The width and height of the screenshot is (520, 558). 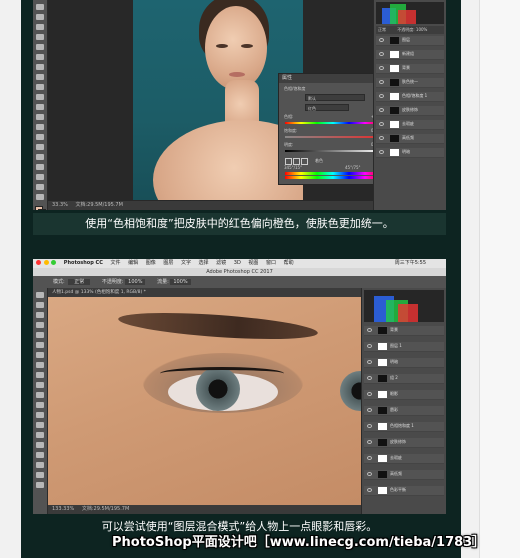 I want to click on layer-row: 色彩平衡, so click(x=404, y=491).